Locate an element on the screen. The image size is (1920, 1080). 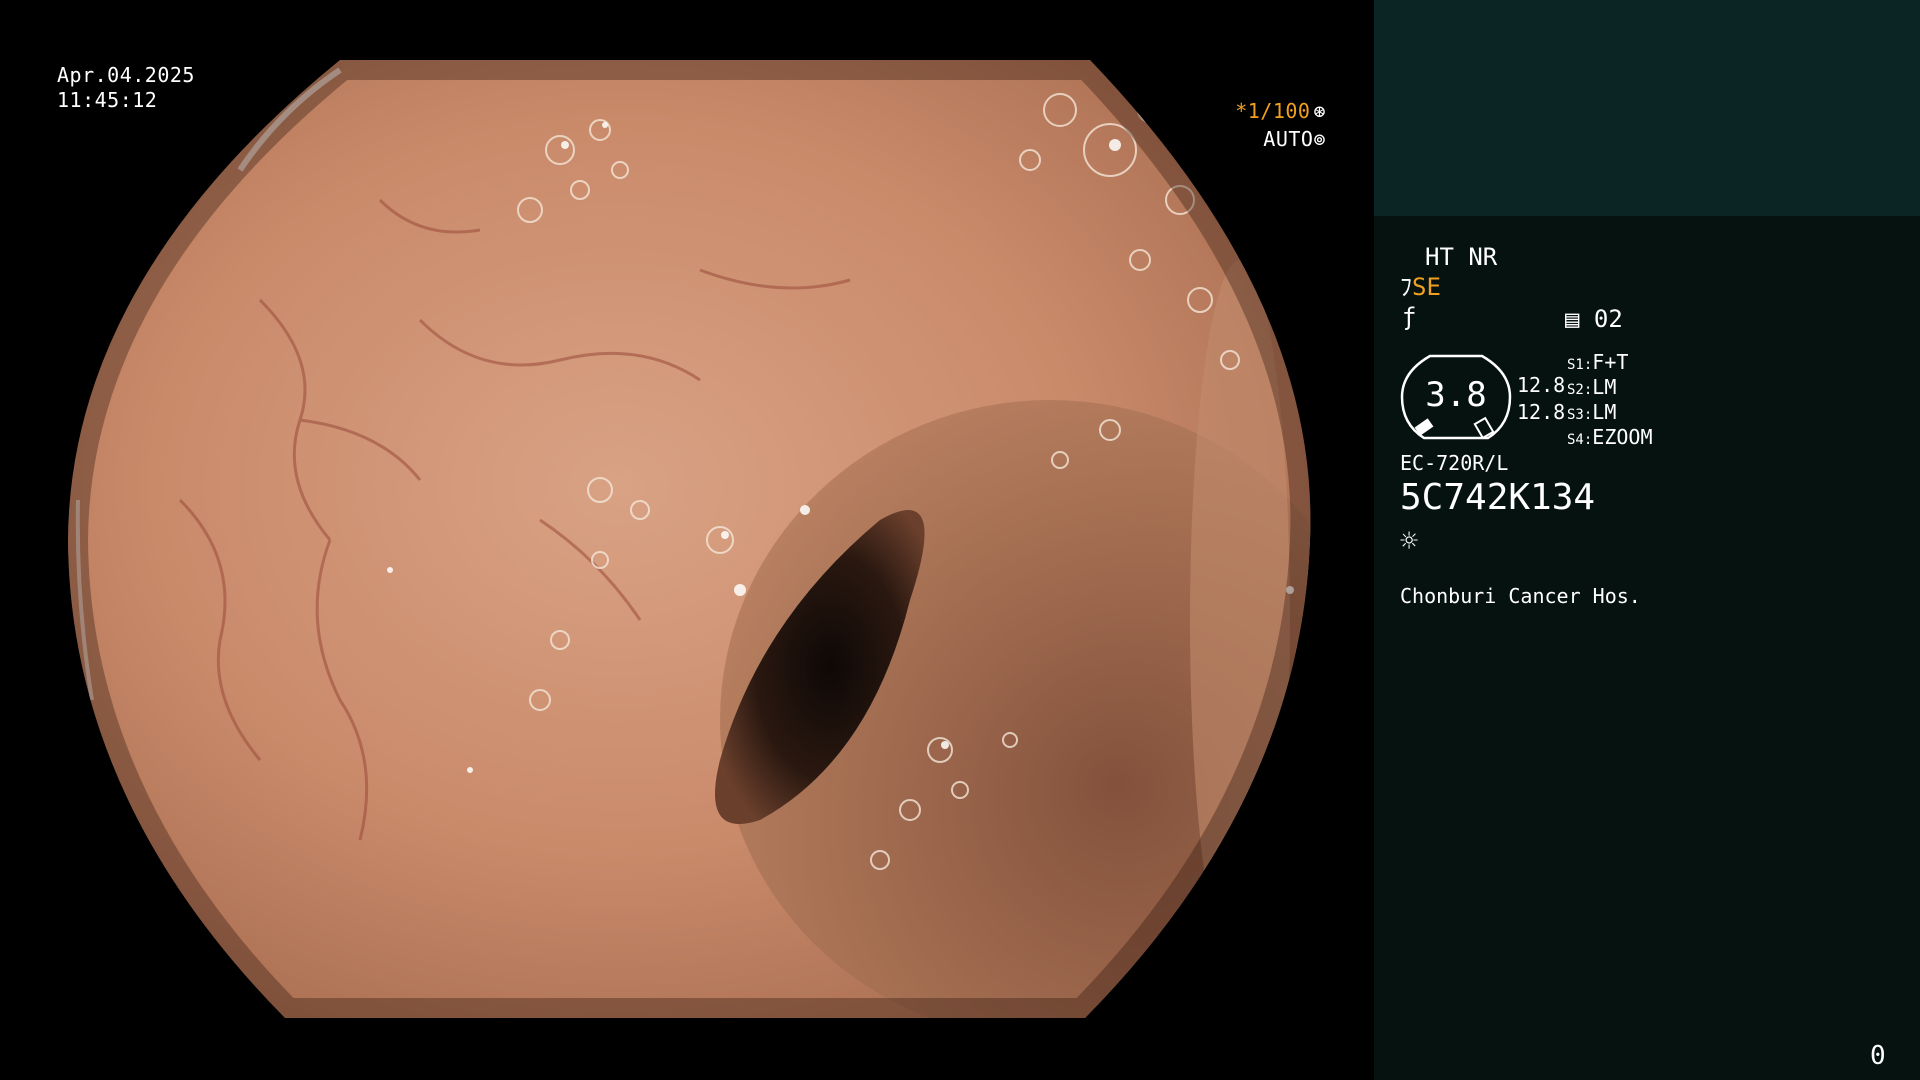
shutter-icon: ⊛ is located at coordinates (1319, 111).